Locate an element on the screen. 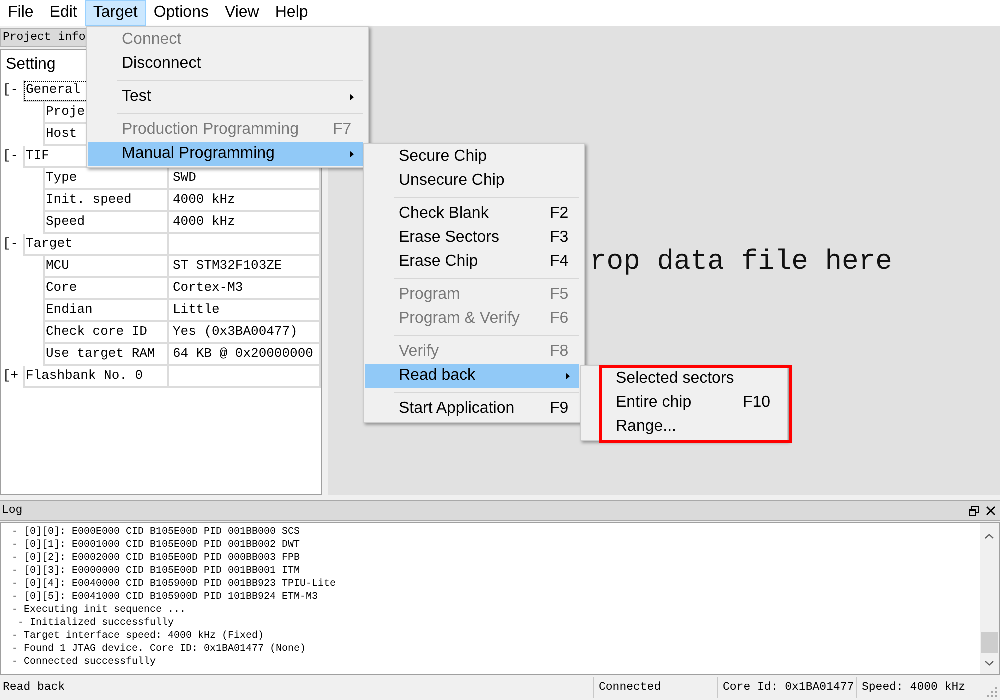 The image size is (1000, 700). status-message: Read back is located at coordinates (34, 688).